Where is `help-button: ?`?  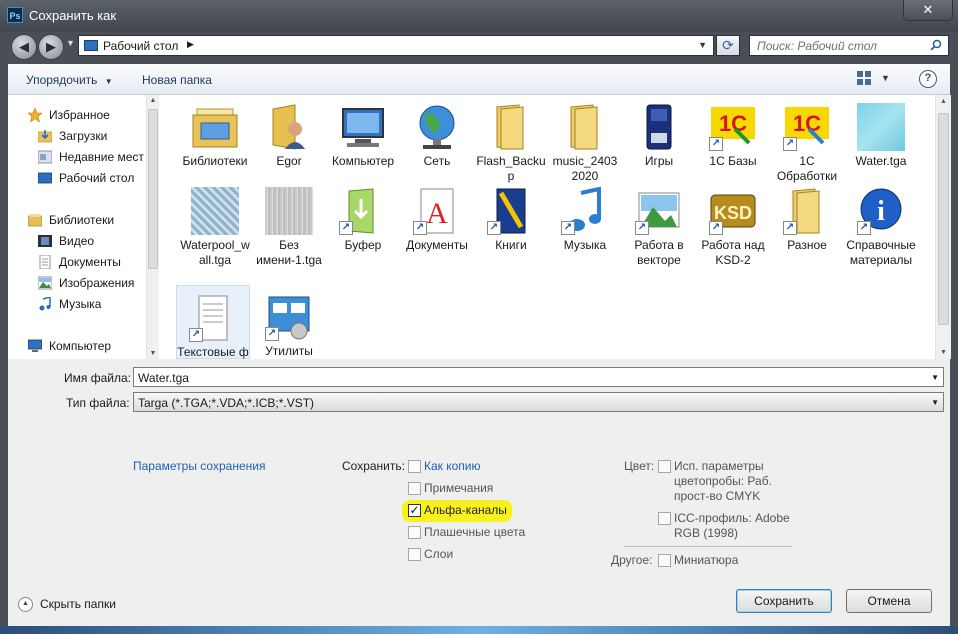
help-button: ? is located at coordinates (928, 79).